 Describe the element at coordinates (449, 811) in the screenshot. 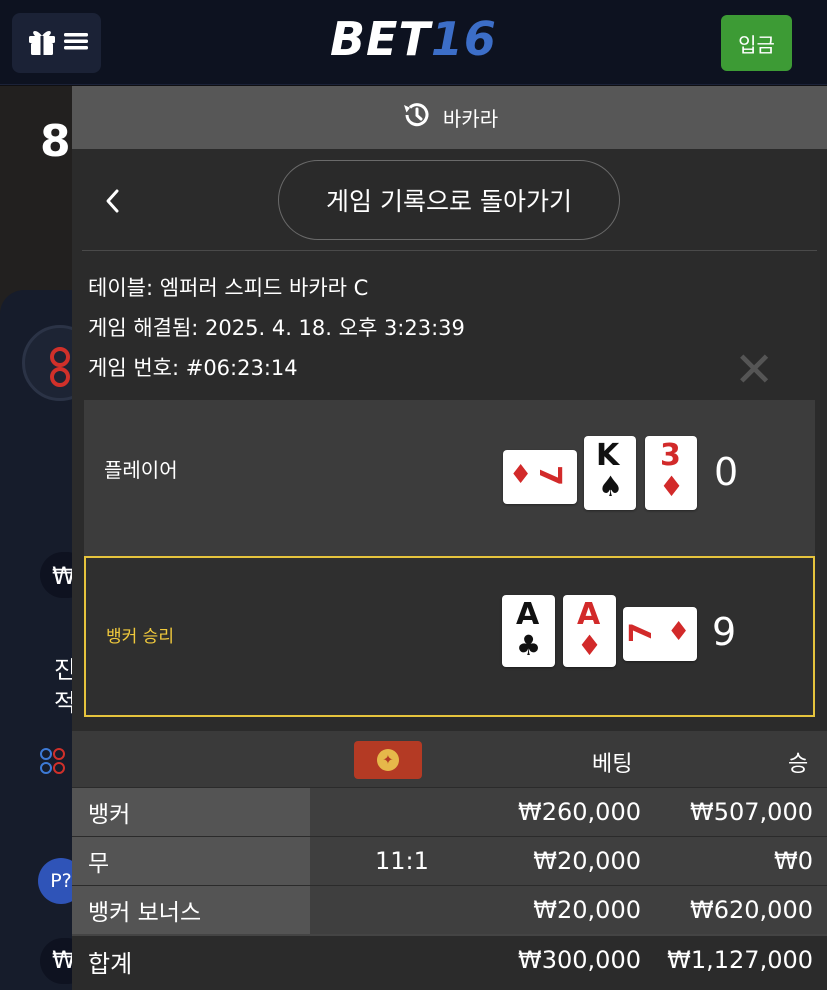

I see `table-row: 뱅커 ₩260,000 ₩507,000` at that location.